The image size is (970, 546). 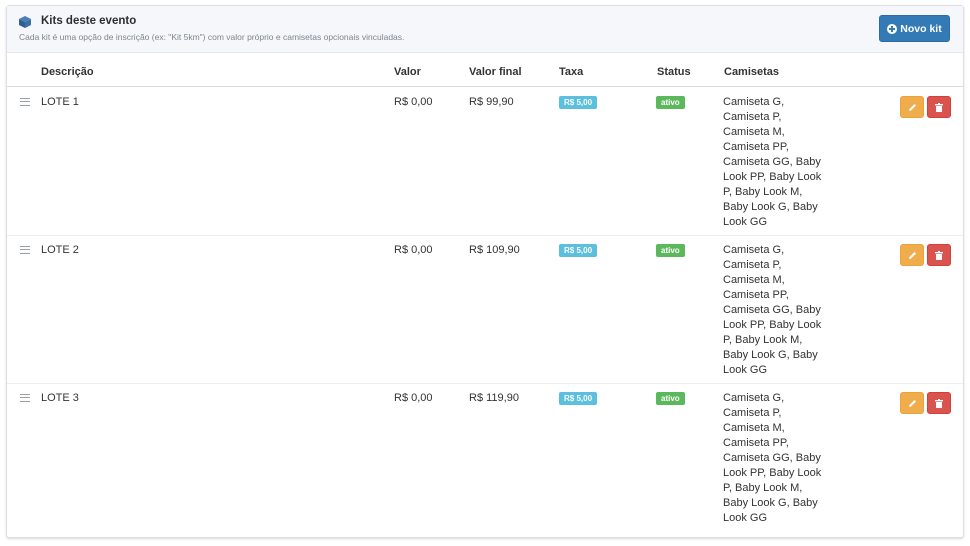 What do you see at coordinates (60, 102) in the screenshot?
I see `kit-descricao: LOTE 1` at bounding box center [60, 102].